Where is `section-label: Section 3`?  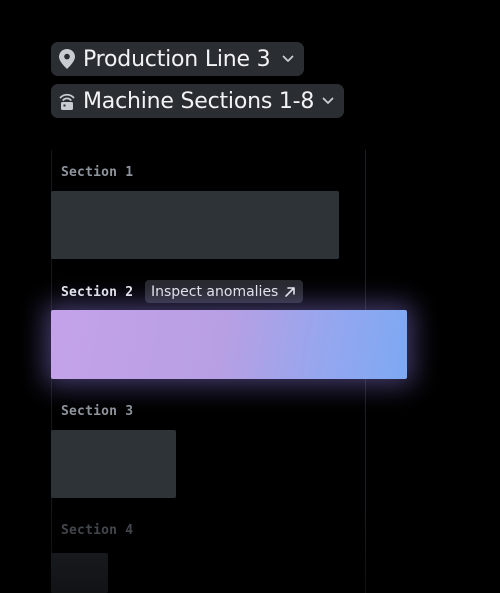 section-label: Section 3 is located at coordinates (97, 411).